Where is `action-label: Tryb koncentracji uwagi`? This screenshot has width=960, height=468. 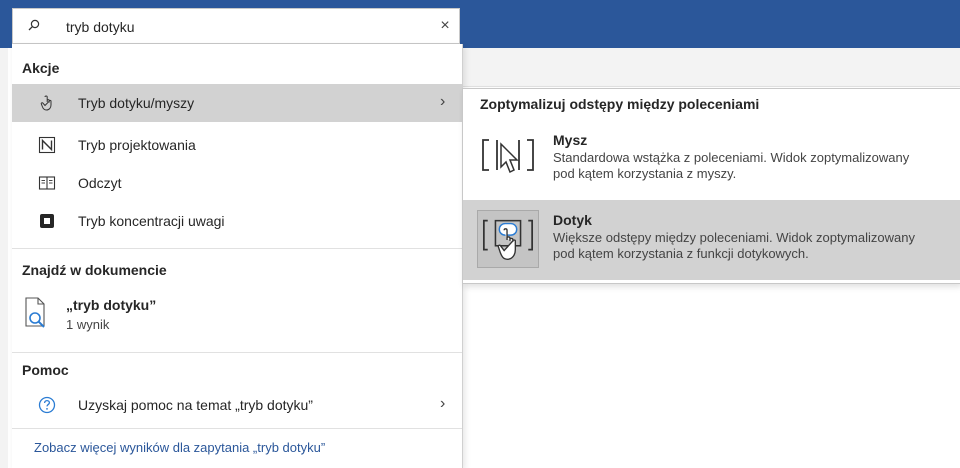
action-label: Tryb koncentracji uwagi is located at coordinates (151, 221).